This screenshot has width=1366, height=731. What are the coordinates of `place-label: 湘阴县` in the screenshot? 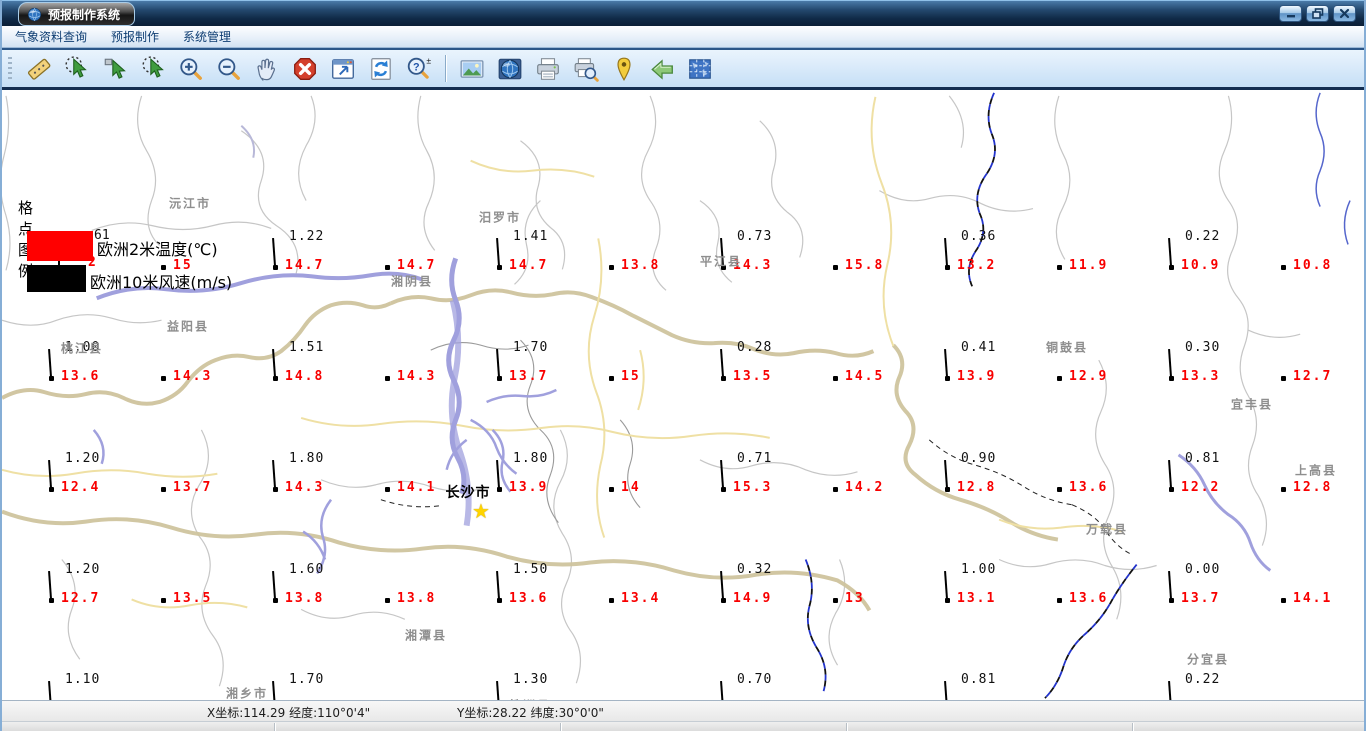 It's located at (412, 281).